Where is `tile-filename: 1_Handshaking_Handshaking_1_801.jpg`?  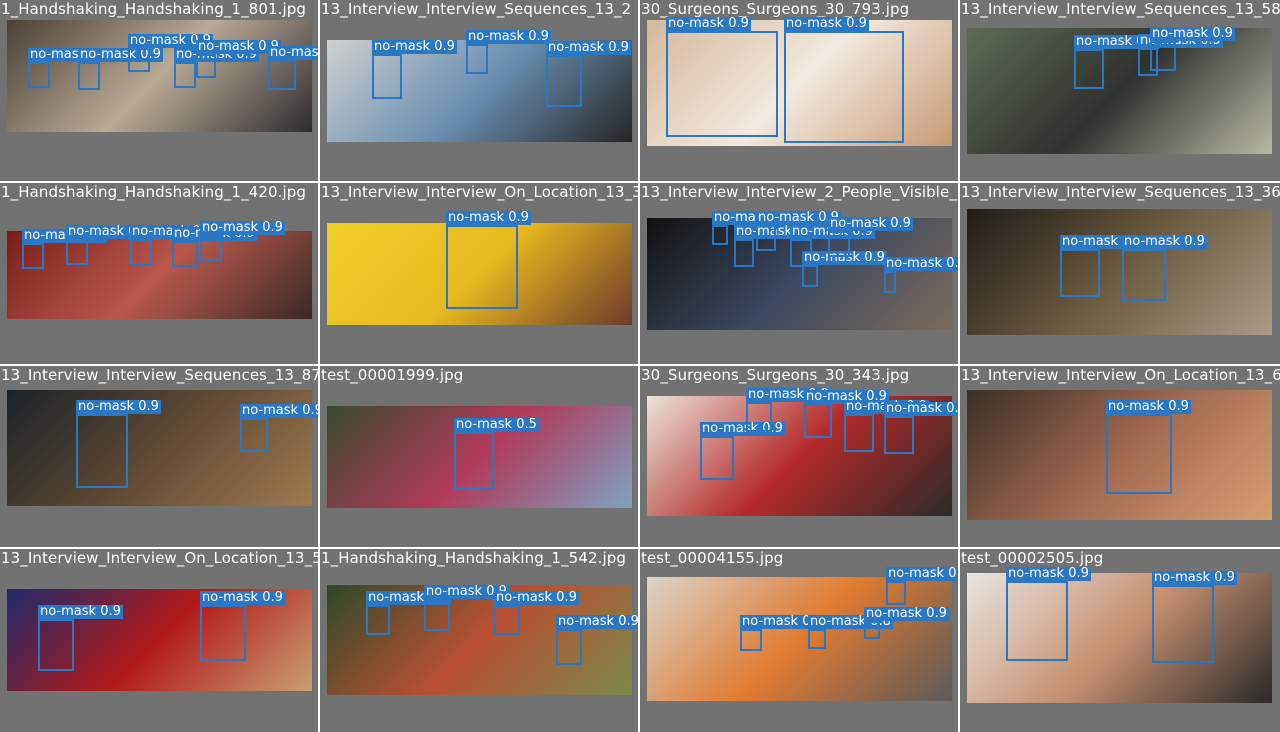 tile-filename: 1_Handshaking_Handshaking_1_801.jpg is located at coordinates (153, 9).